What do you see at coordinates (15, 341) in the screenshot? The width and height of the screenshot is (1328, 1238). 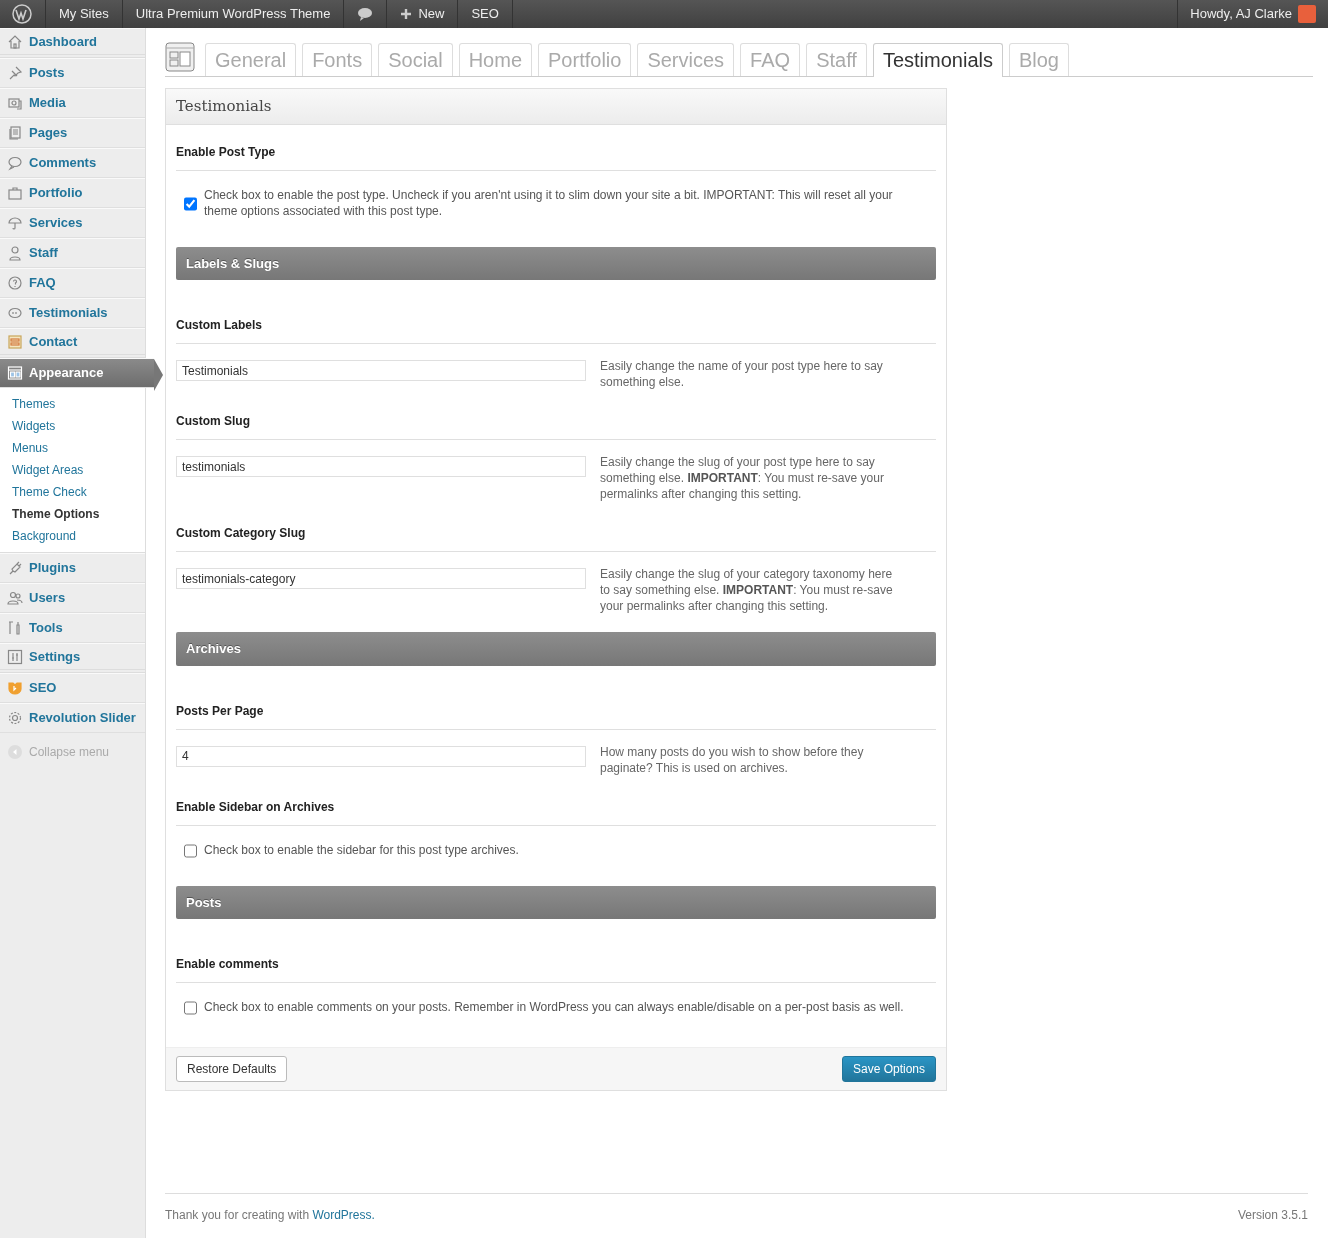 I see `form-icon` at bounding box center [15, 341].